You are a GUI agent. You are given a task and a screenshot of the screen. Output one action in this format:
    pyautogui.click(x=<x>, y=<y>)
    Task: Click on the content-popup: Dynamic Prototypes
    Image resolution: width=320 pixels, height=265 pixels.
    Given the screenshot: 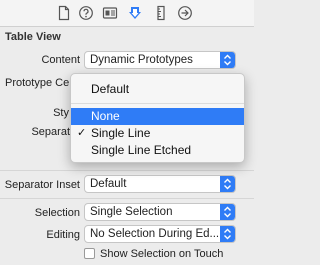 What is the action you would take?
    pyautogui.click(x=160, y=60)
    